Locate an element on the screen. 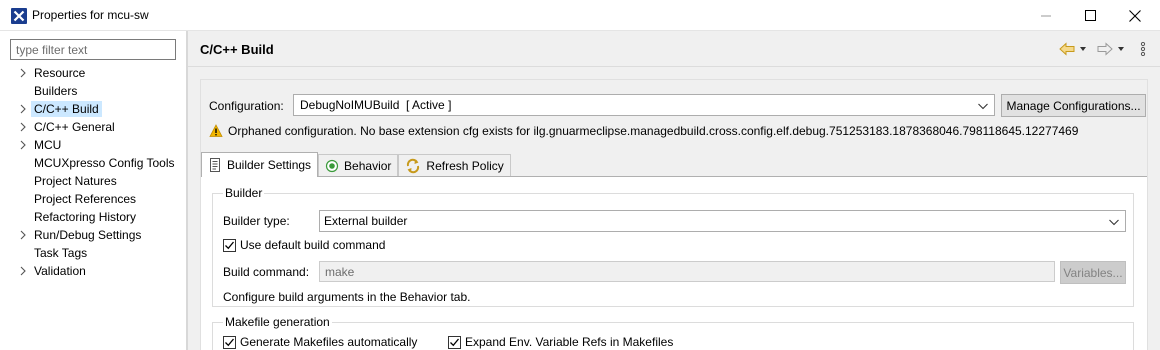 Image resolution: width=1160 pixels, height=350 pixels. tree-item-label: Resource is located at coordinates (60, 73).